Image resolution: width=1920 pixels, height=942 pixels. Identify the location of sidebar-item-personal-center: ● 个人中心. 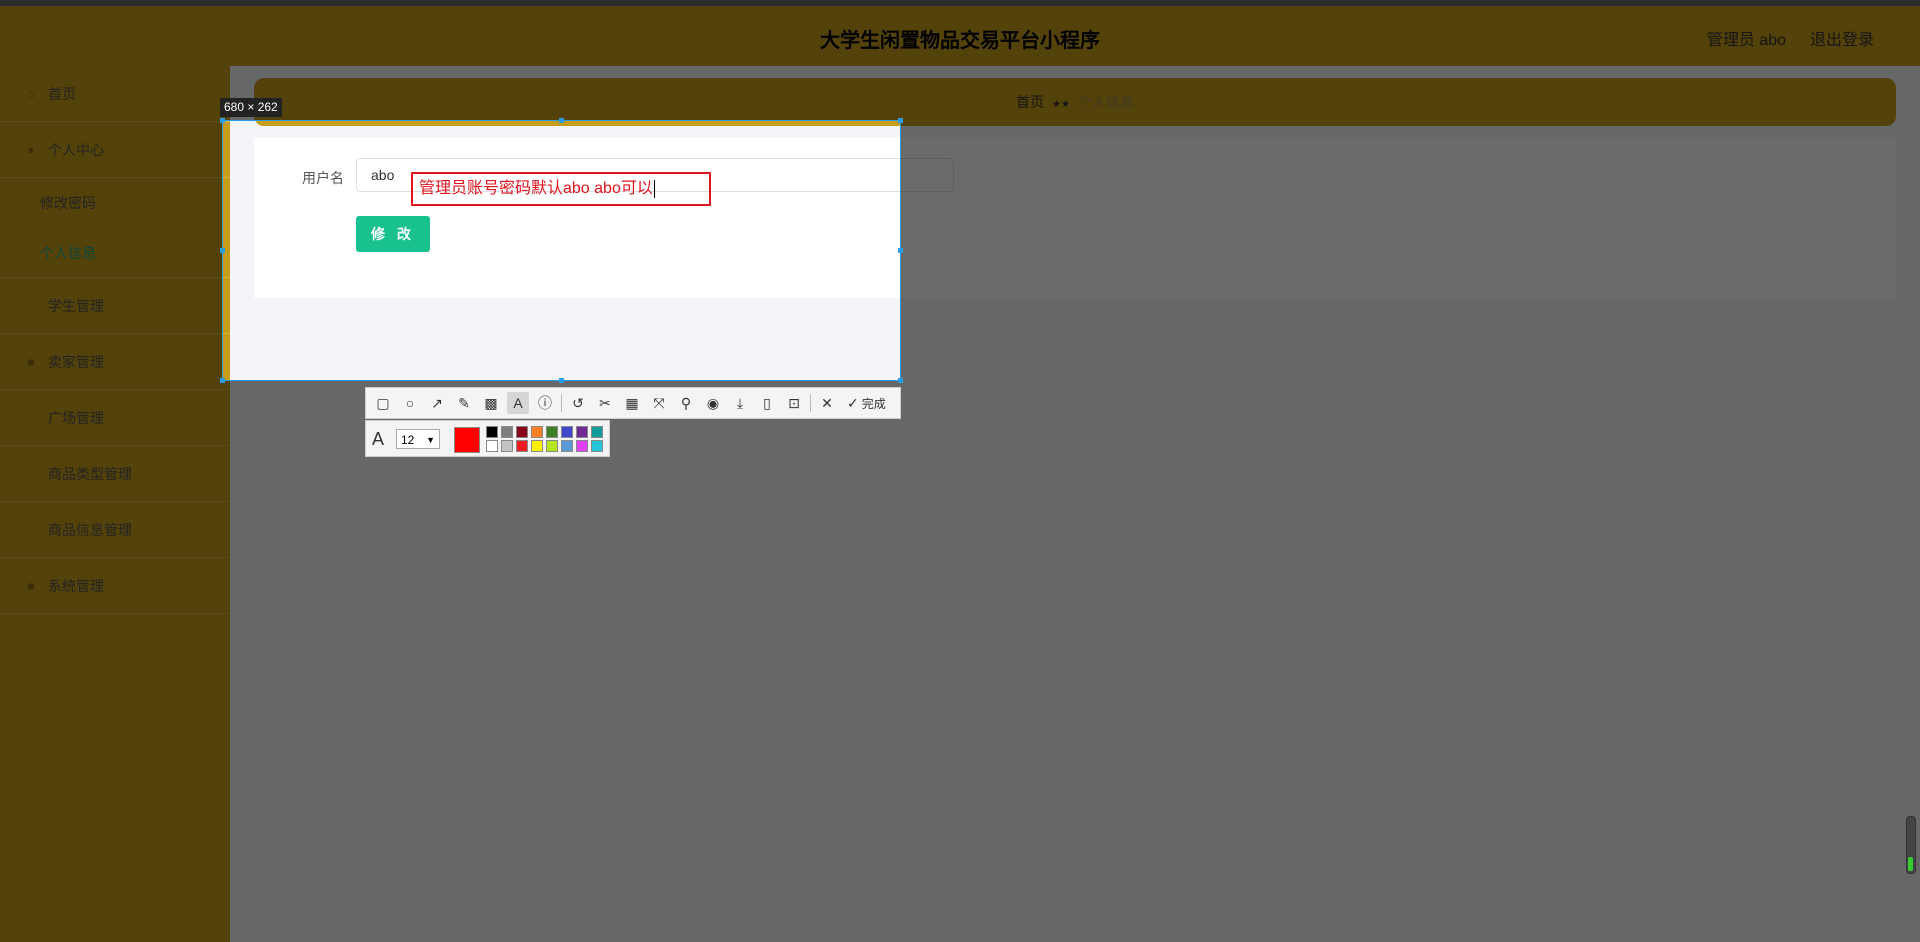
(115, 150).